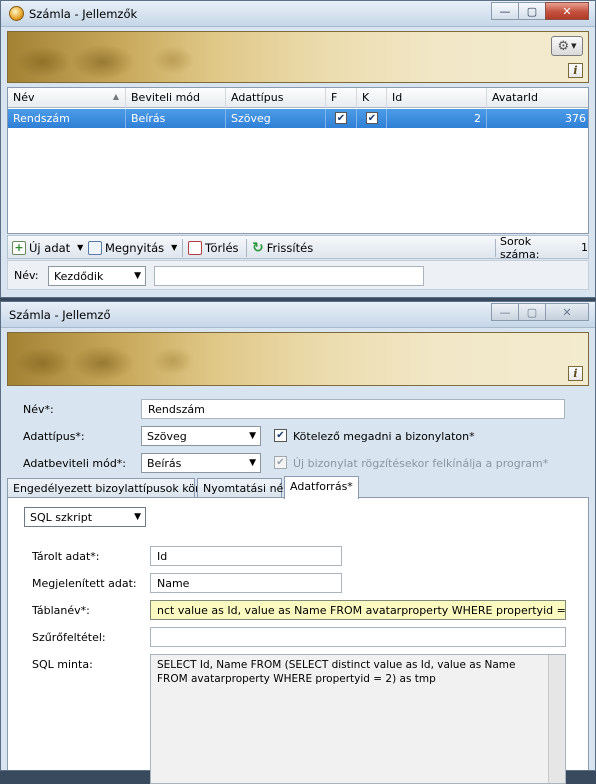 This screenshot has width=596, height=784. Describe the element at coordinates (109, 488) in the screenshot. I see `tab-engedelyezett: Engedélyezett bizoylattípusok köre*` at that location.